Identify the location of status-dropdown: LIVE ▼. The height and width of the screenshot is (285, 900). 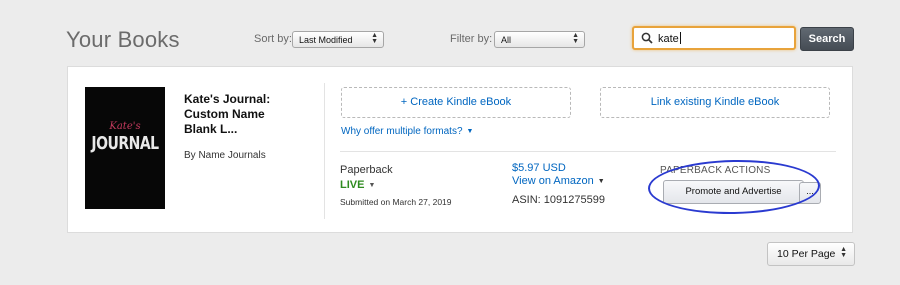
(357, 185).